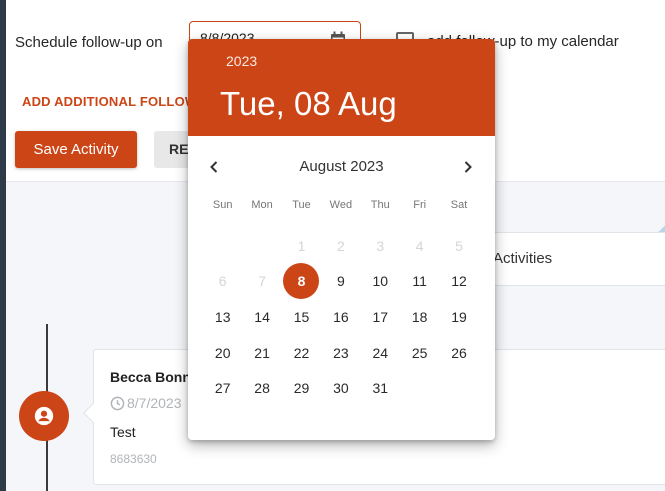 This screenshot has width=665, height=491. What do you see at coordinates (308, 103) in the screenshot?
I see `picker-selected-date: Tue, 08 Aug` at bounding box center [308, 103].